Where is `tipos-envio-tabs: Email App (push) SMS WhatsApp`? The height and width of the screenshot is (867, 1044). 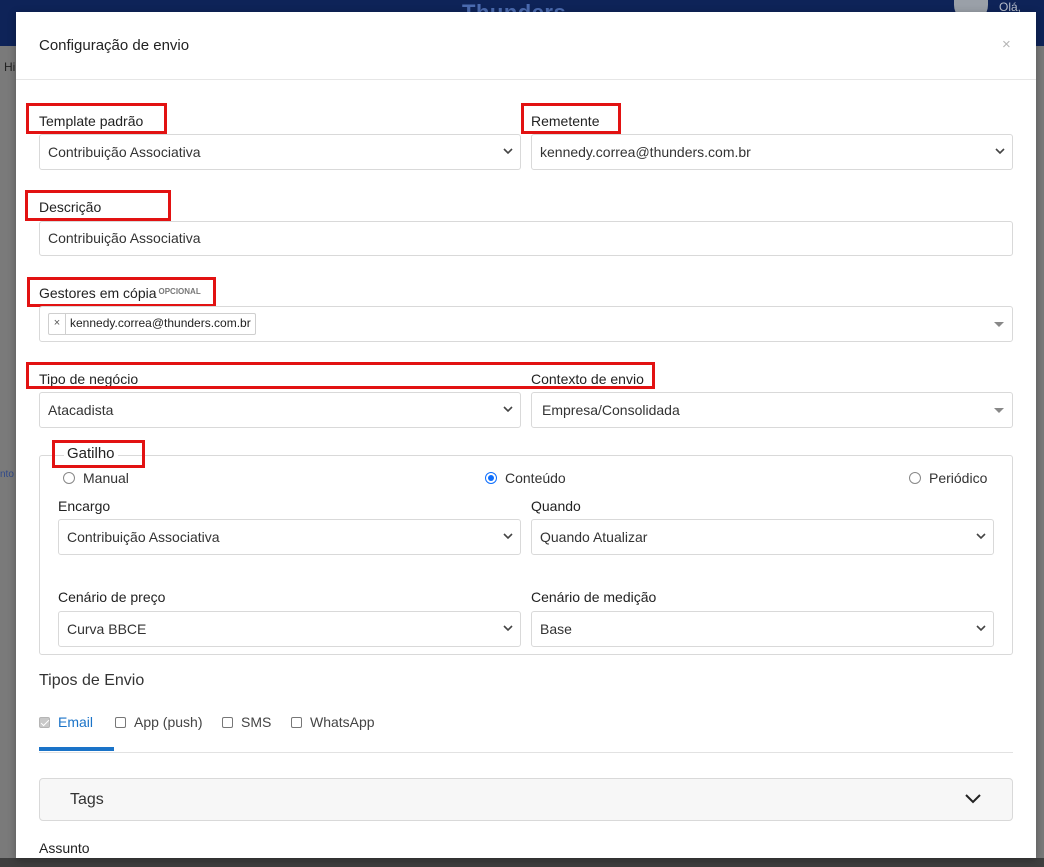
tipos-envio-tabs: Email App (push) SMS WhatsApp is located at coordinates (526, 732).